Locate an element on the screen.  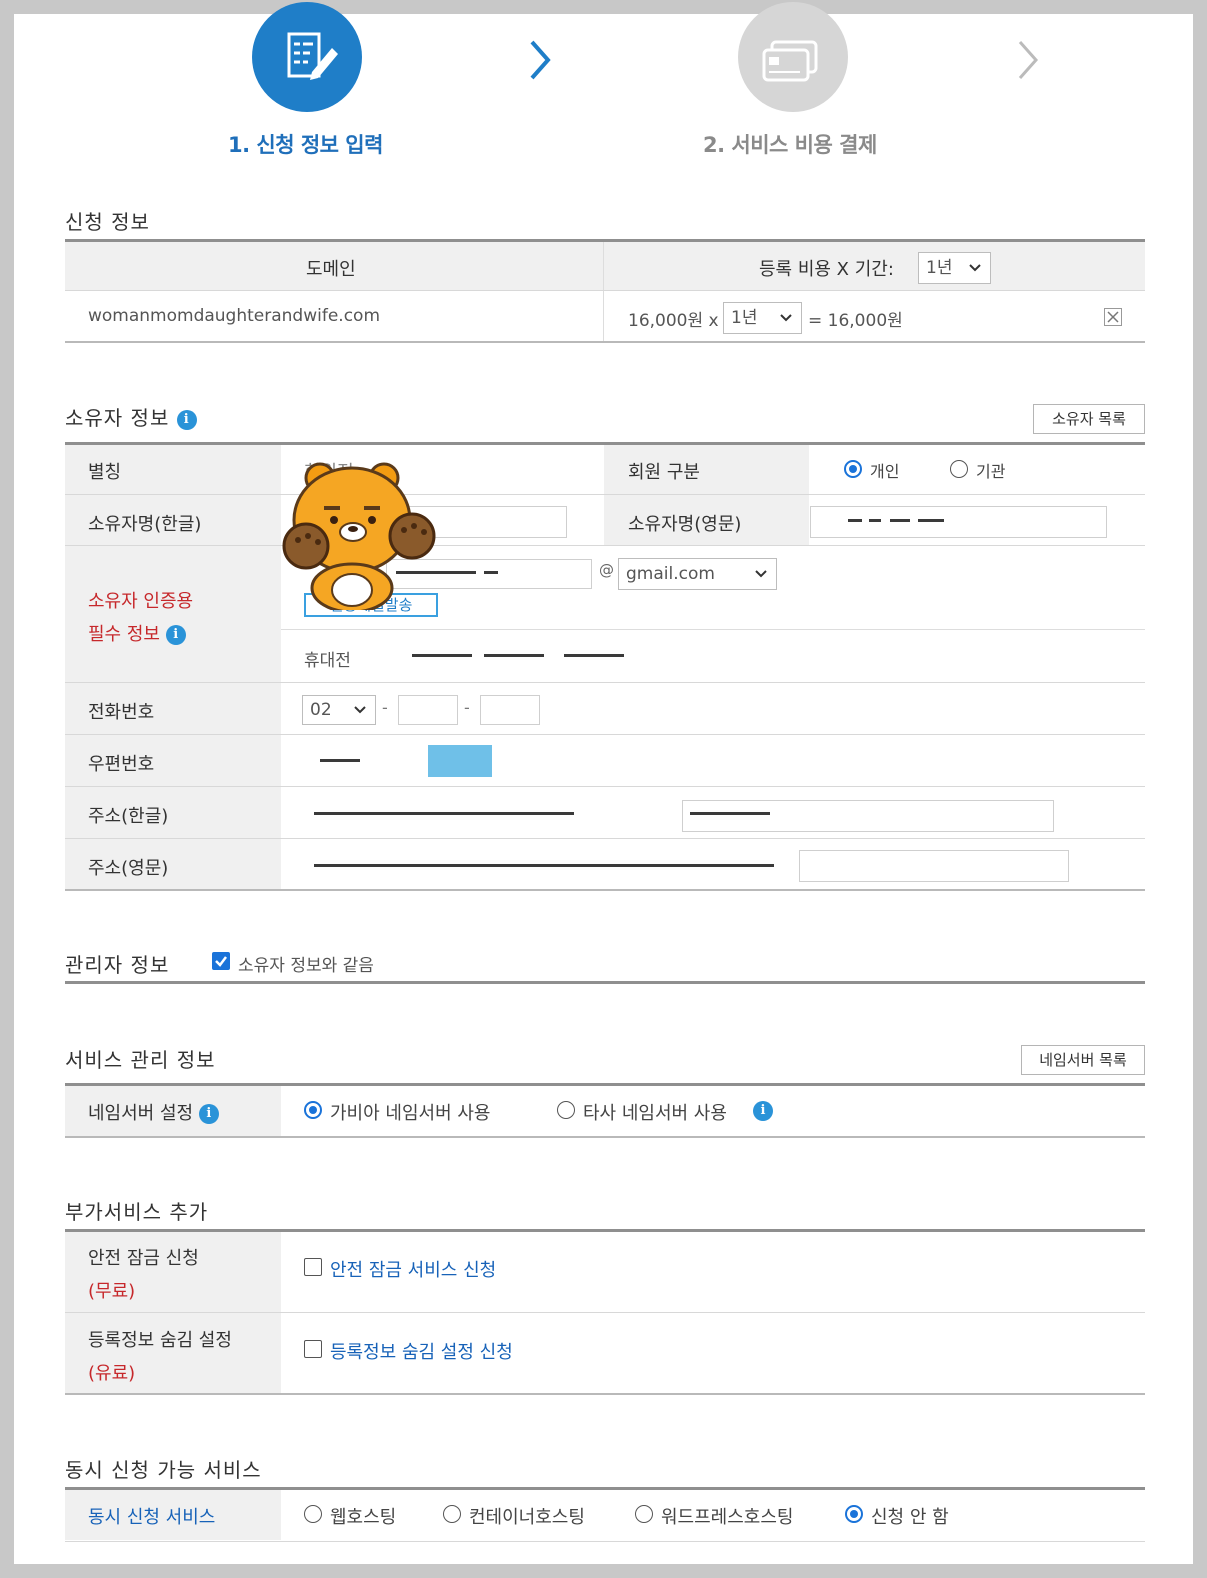
no-concurrent-label: 신청 안 함 is located at coordinates (910, 1517).